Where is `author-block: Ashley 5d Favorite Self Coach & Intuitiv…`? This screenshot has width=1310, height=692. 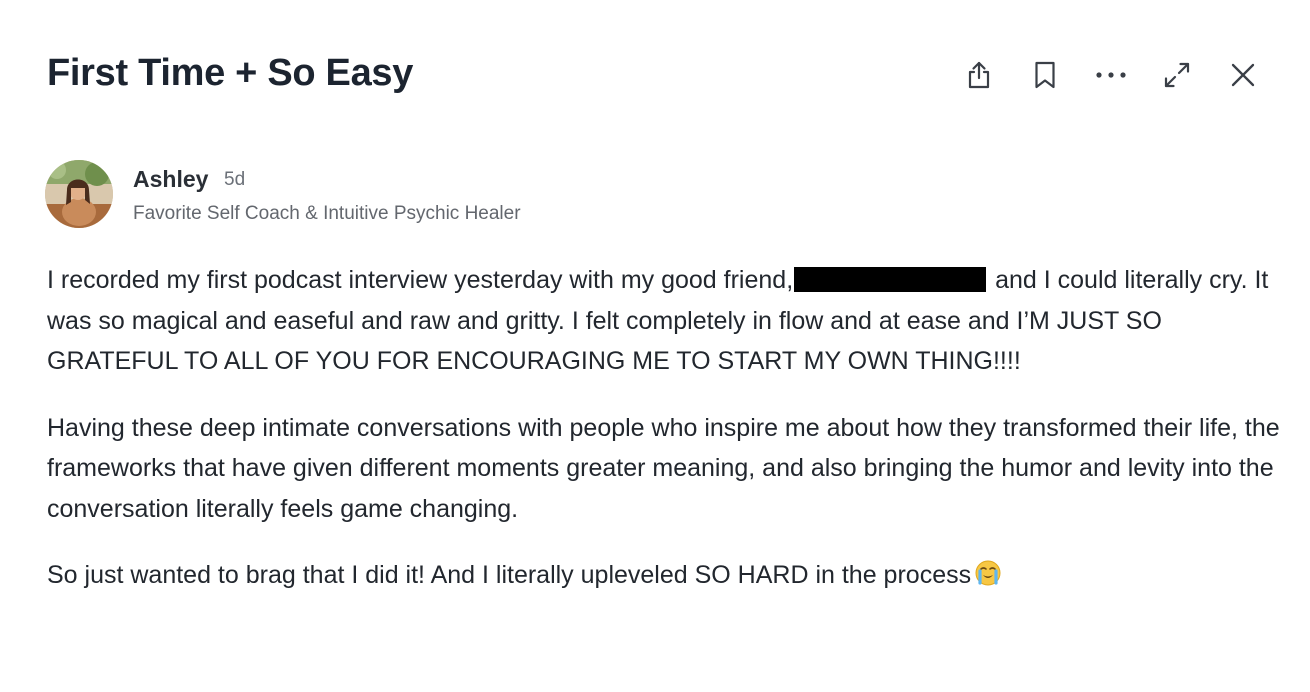 author-block: Ashley 5d Favorite Self Coach & Intuitiv… is located at coordinates (395, 196).